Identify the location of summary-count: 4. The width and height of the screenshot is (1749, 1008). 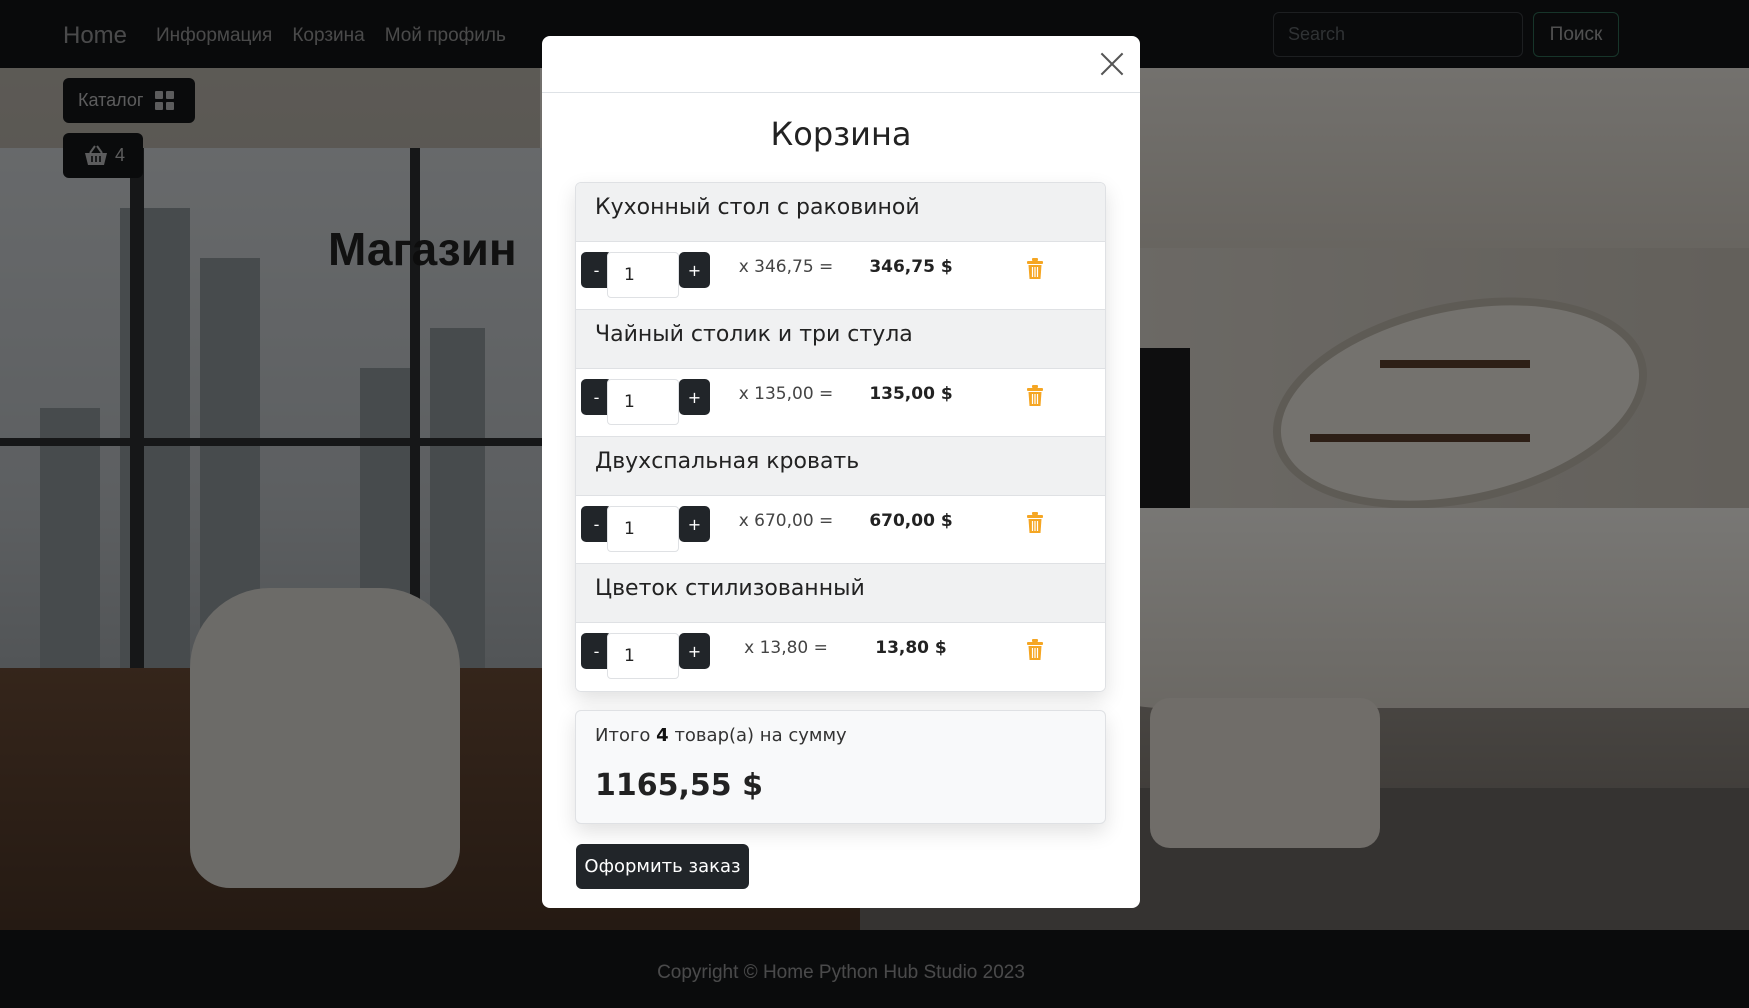
(662, 735).